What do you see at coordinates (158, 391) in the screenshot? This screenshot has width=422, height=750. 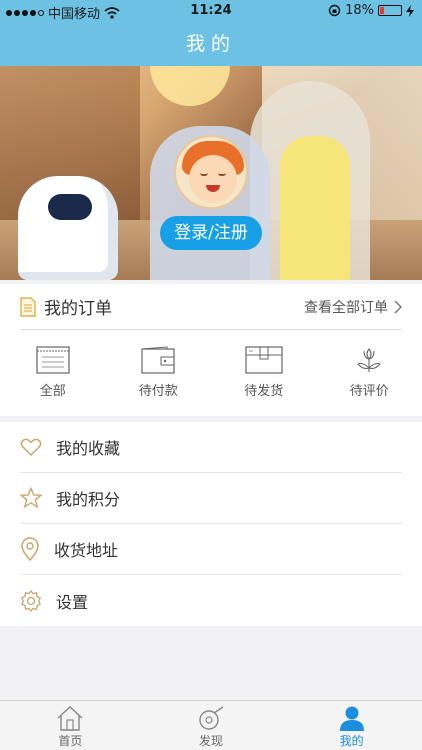 I see `order-status-label: 待付款` at bounding box center [158, 391].